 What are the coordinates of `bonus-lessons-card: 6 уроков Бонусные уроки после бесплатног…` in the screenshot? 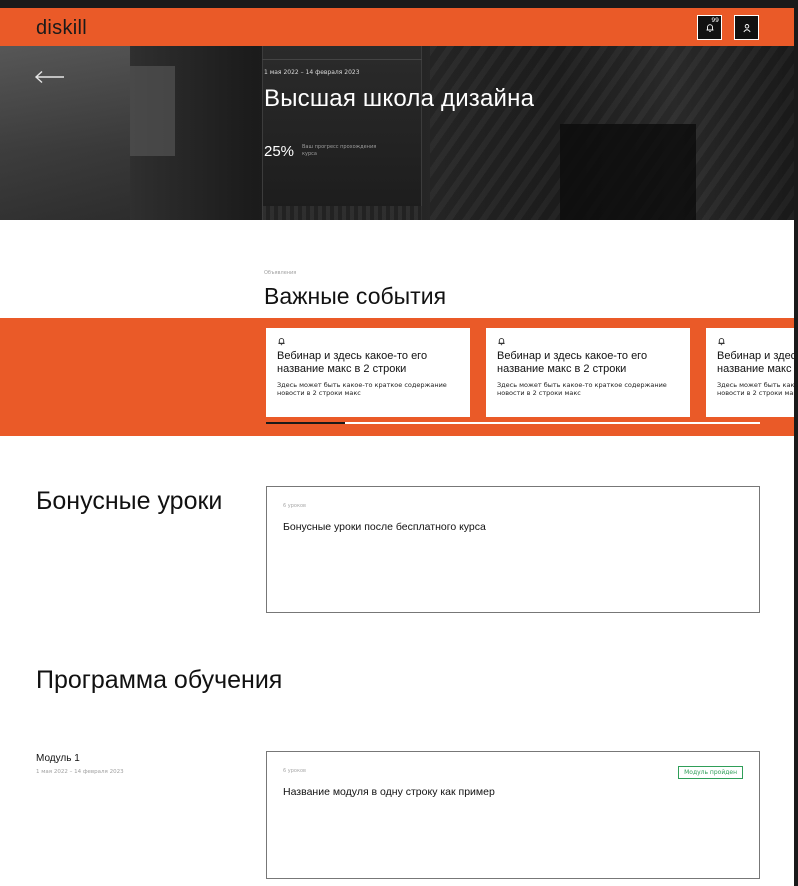 It's located at (513, 549).